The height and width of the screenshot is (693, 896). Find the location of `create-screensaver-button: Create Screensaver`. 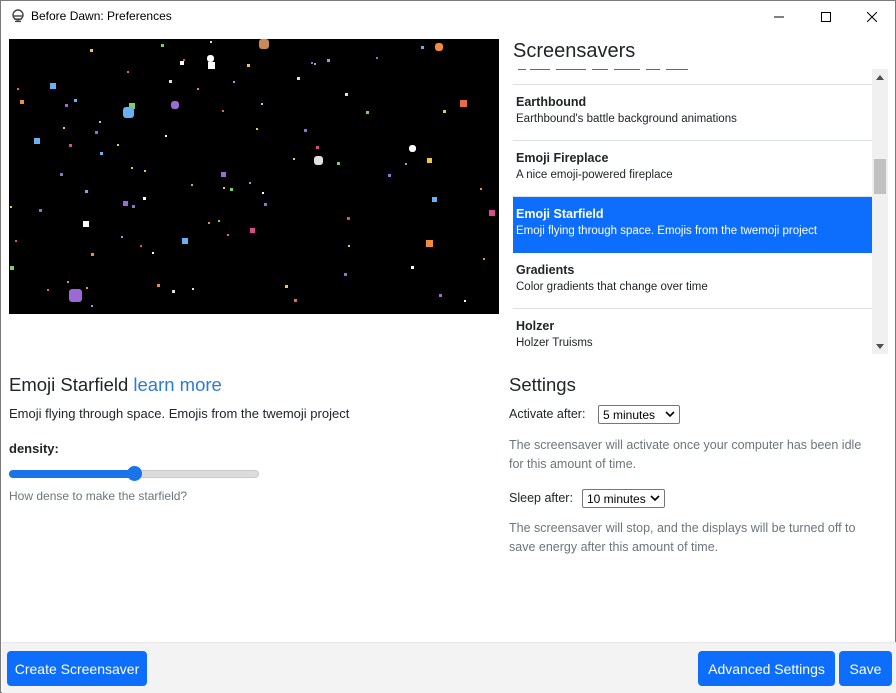

create-screensaver-button: Create Screensaver is located at coordinates (77, 668).